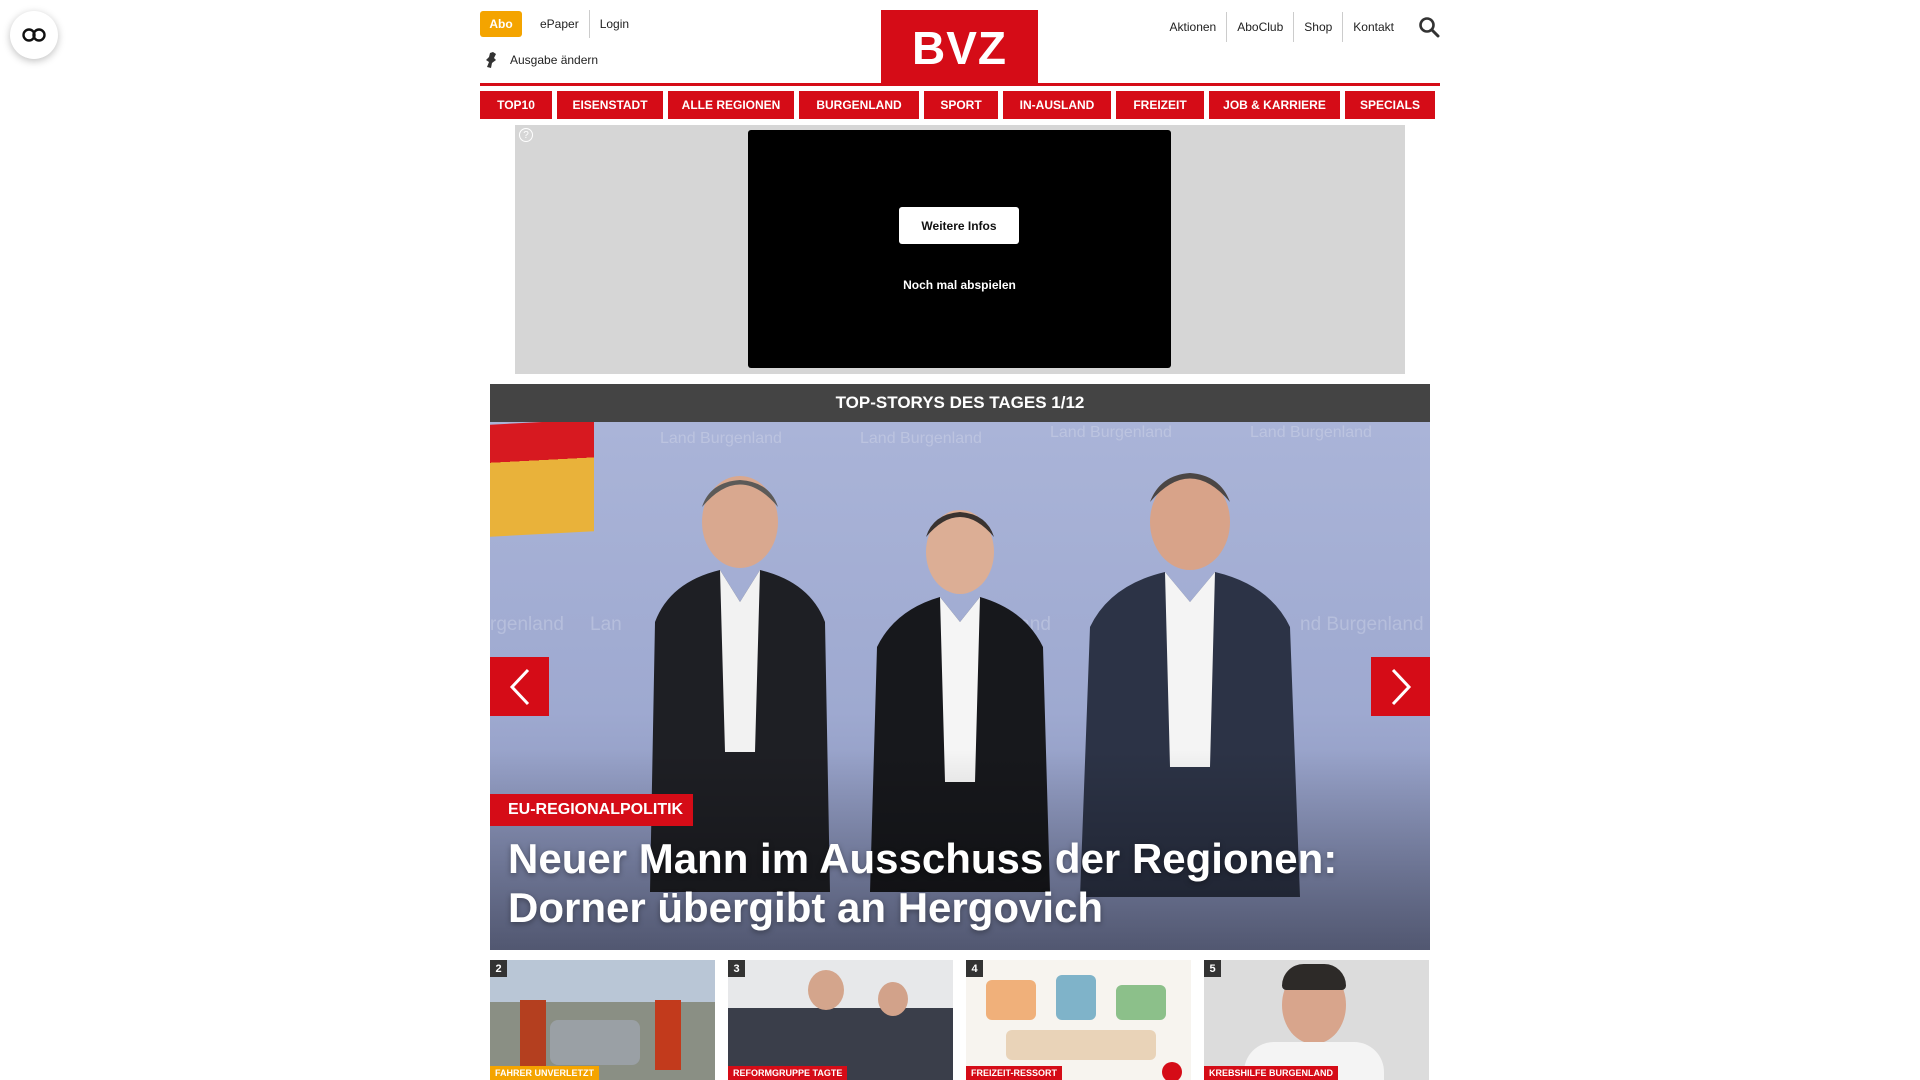 The height and width of the screenshot is (1080, 1920). I want to click on nav-item-in-ausland: IN-AUSLAND, so click(1057, 105).